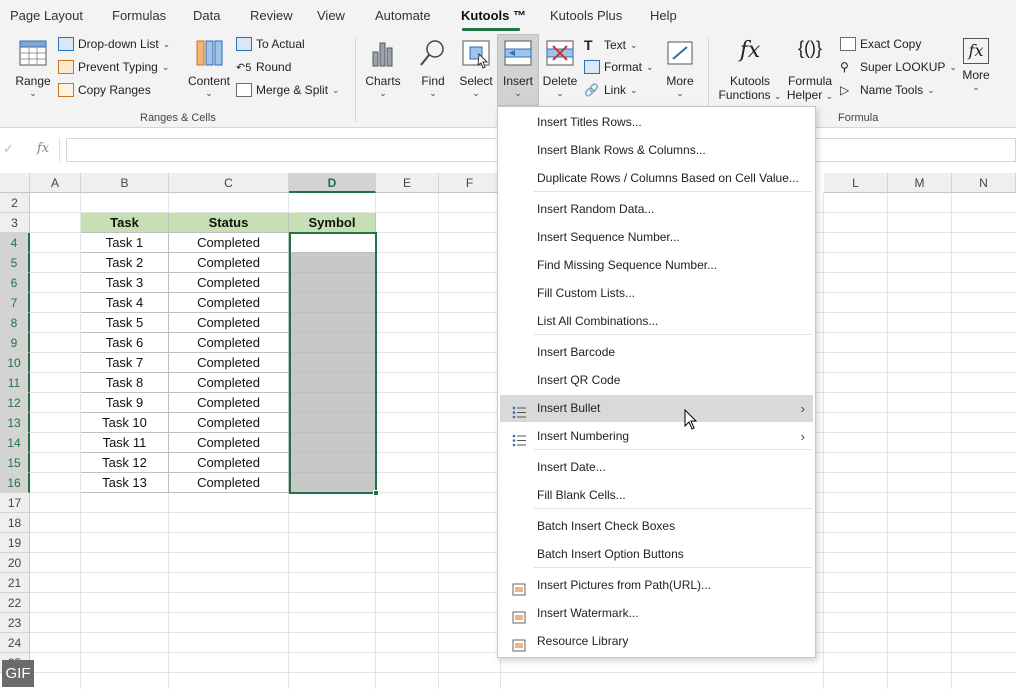  Describe the element at coordinates (125, 183) in the screenshot. I see `column-header-b: B` at that location.